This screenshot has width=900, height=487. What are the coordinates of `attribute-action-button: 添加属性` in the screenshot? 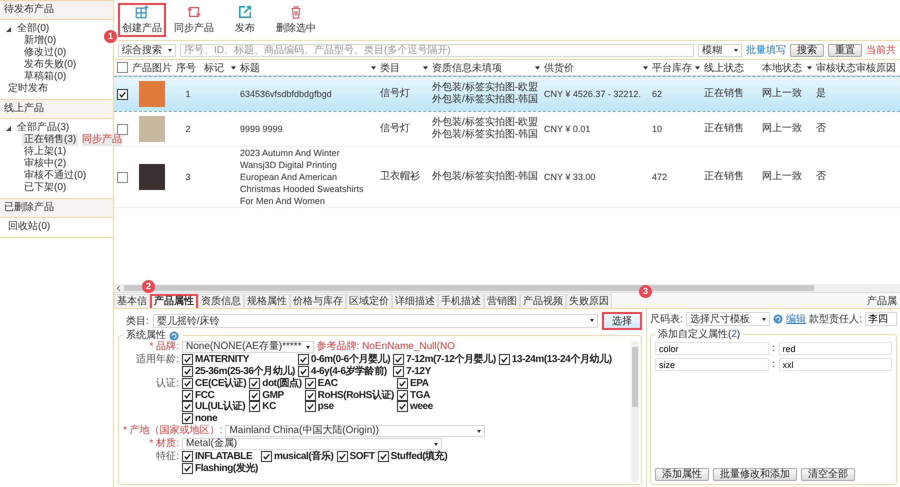 It's located at (682, 474).